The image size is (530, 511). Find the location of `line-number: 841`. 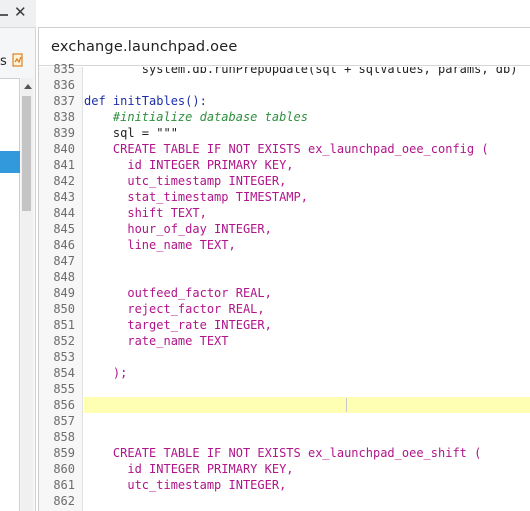

line-number: 841 is located at coordinates (64, 165).